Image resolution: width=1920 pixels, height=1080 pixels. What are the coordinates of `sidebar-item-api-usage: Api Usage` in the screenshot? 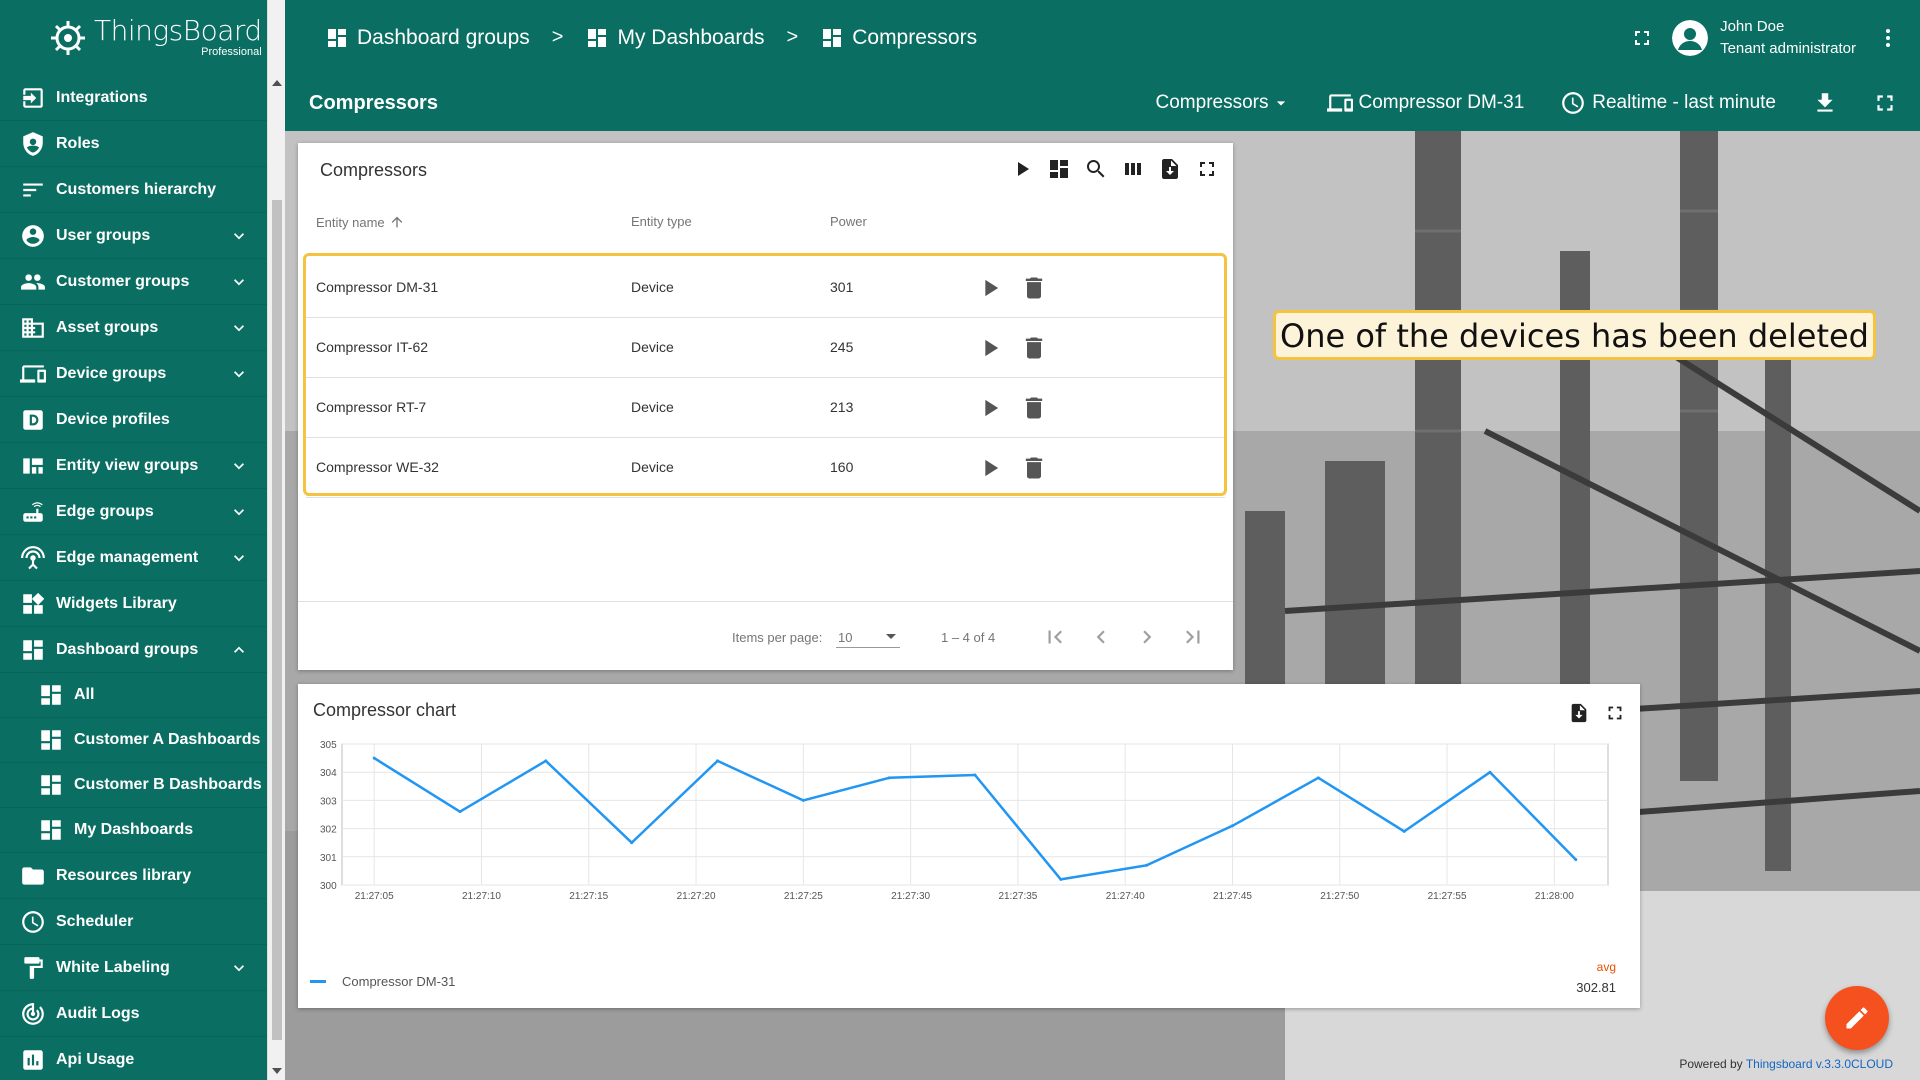 It's located at (133, 1058).